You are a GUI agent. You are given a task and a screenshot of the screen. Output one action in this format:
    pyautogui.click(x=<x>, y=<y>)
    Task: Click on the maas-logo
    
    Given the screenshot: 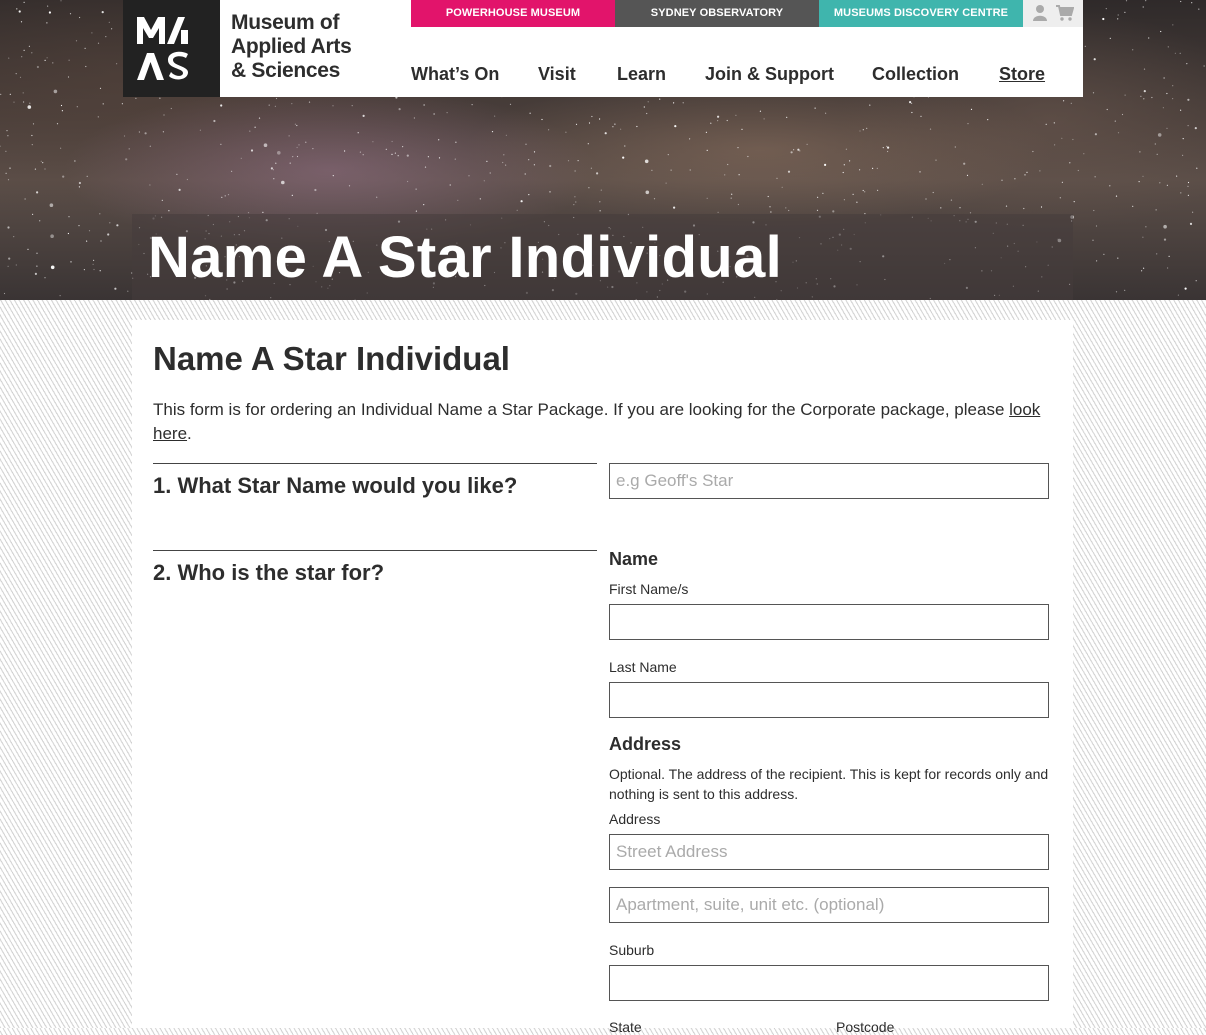 What is the action you would take?
    pyautogui.click(x=171, y=48)
    